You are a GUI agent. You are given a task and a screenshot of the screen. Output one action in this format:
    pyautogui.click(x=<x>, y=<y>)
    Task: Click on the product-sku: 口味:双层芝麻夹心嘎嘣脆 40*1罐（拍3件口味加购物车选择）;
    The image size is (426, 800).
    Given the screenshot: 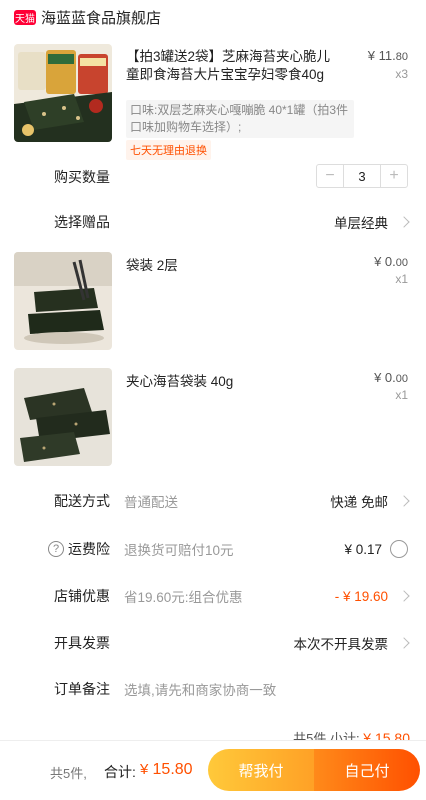 What is the action you would take?
    pyautogui.click(x=240, y=119)
    